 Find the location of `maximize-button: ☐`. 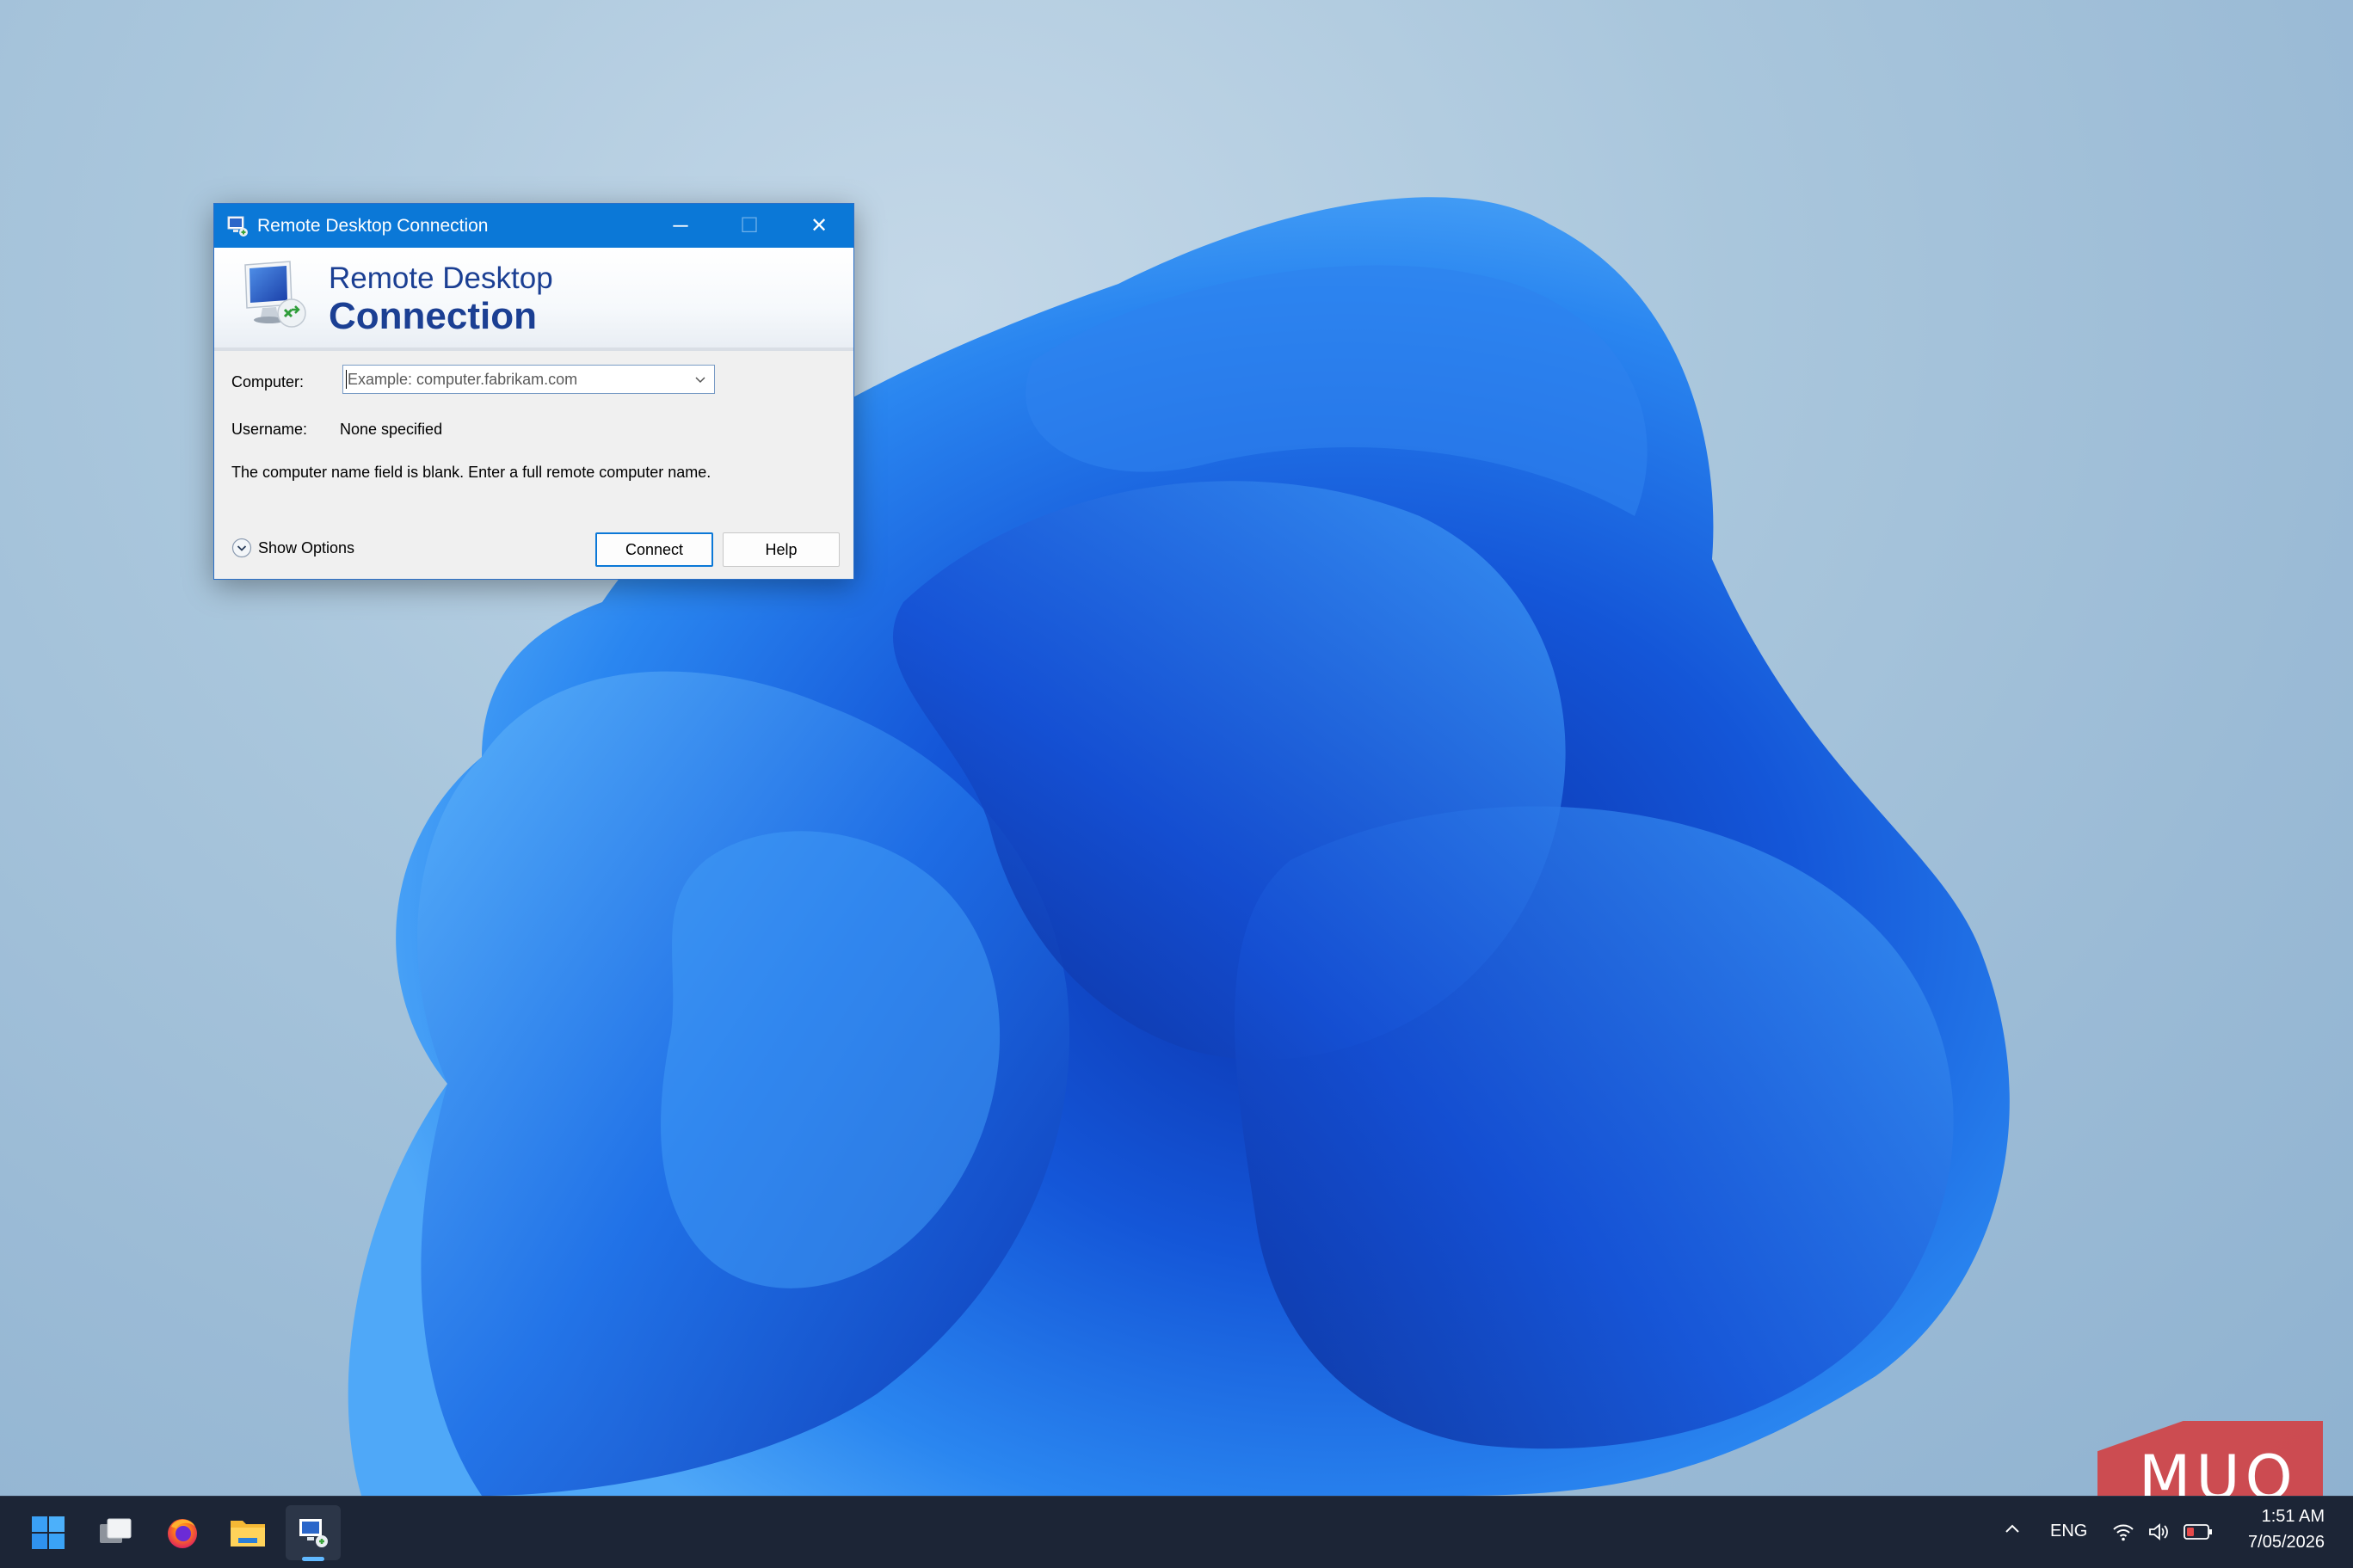

maximize-button: ☐ is located at coordinates (750, 226).